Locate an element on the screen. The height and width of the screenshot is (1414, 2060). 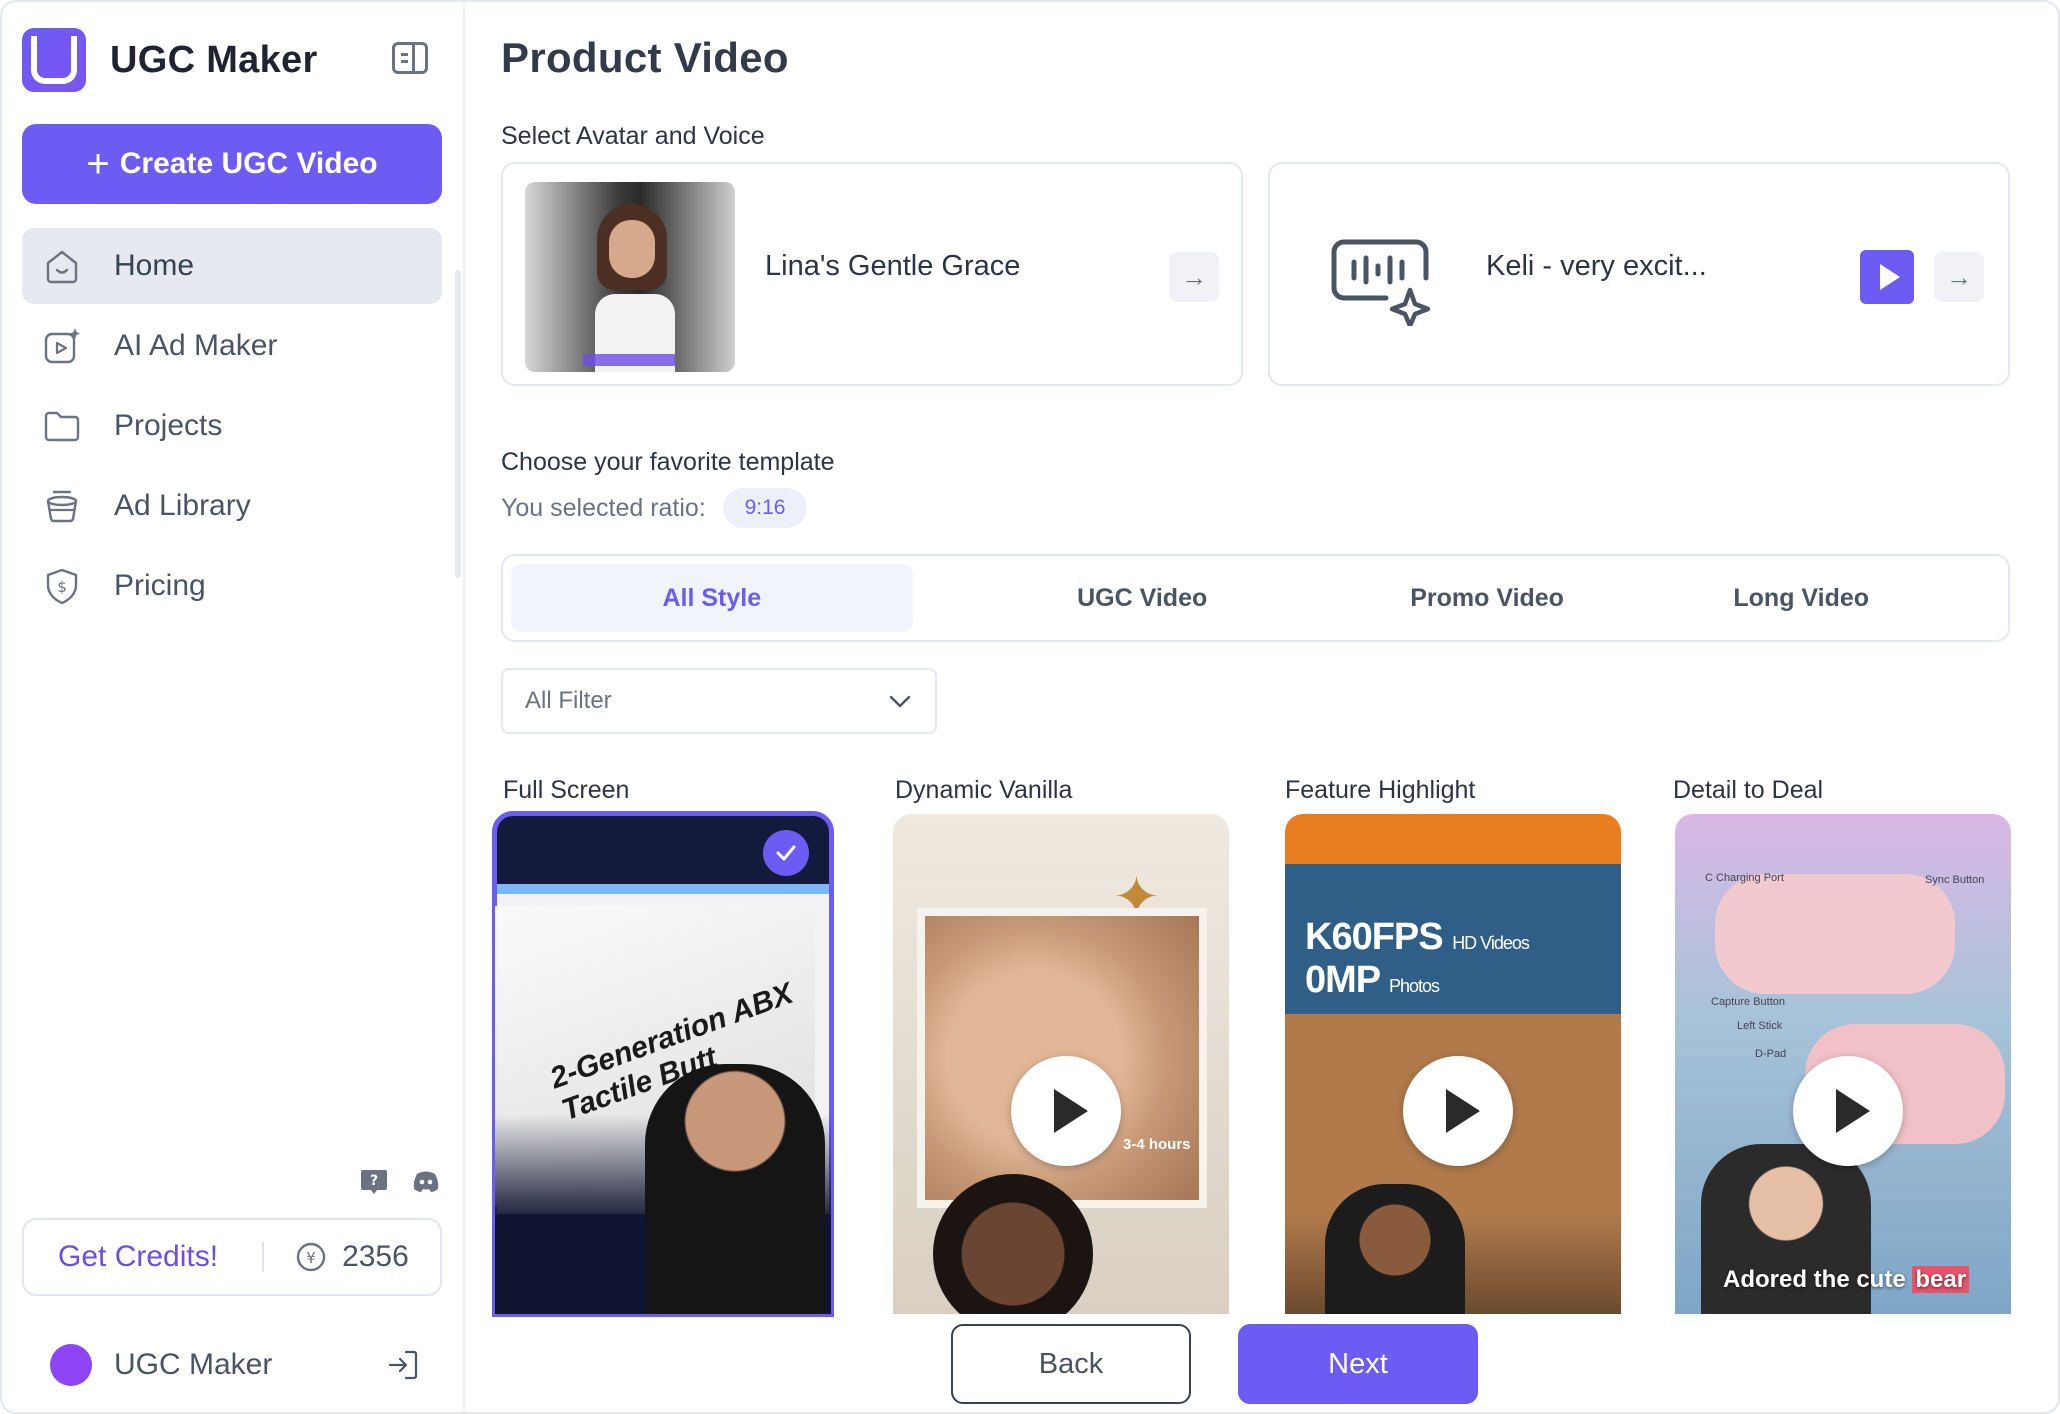
avatar-change-arrow-icon: → is located at coordinates (1194, 277).